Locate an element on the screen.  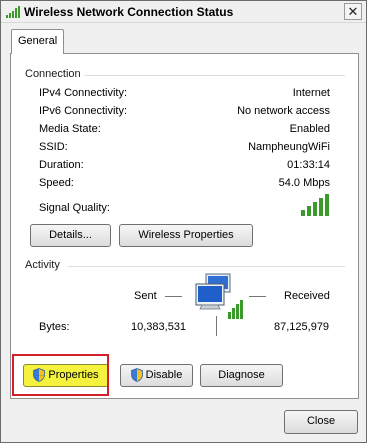
close-button: Close is located at coordinates (321, 422).